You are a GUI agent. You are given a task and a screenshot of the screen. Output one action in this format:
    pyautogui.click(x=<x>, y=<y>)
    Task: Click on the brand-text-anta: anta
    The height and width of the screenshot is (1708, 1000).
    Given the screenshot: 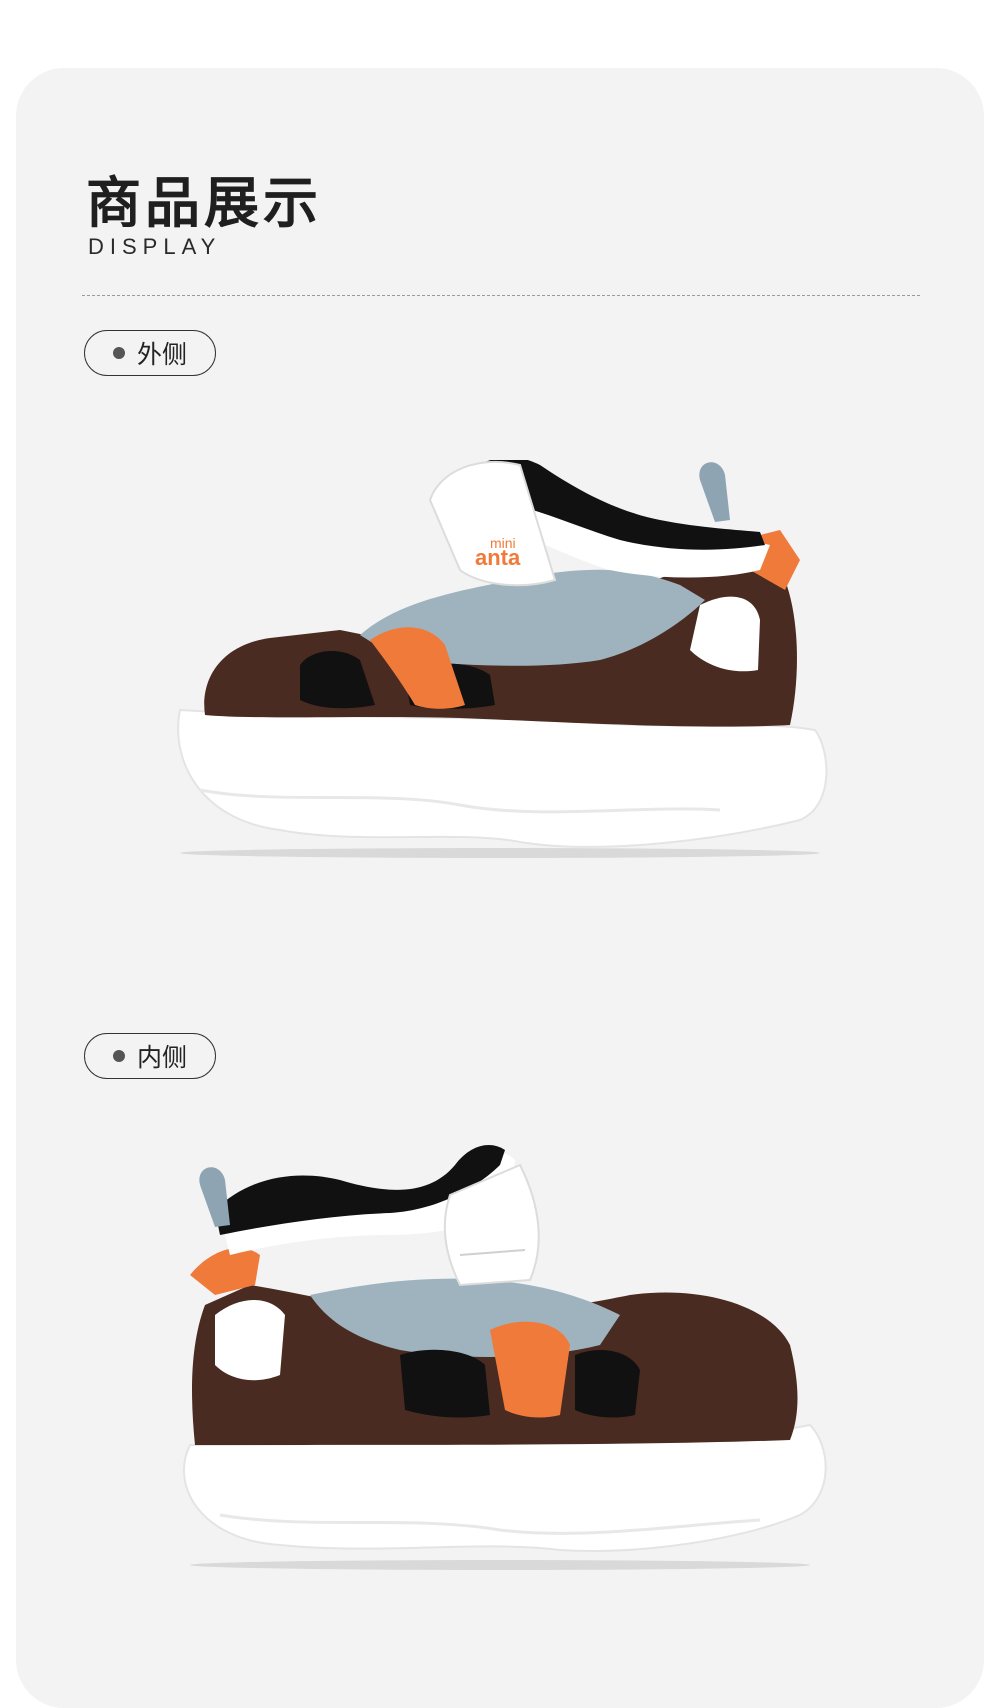 What is the action you would take?
    pyautogui.click(x=498, y=557)
    